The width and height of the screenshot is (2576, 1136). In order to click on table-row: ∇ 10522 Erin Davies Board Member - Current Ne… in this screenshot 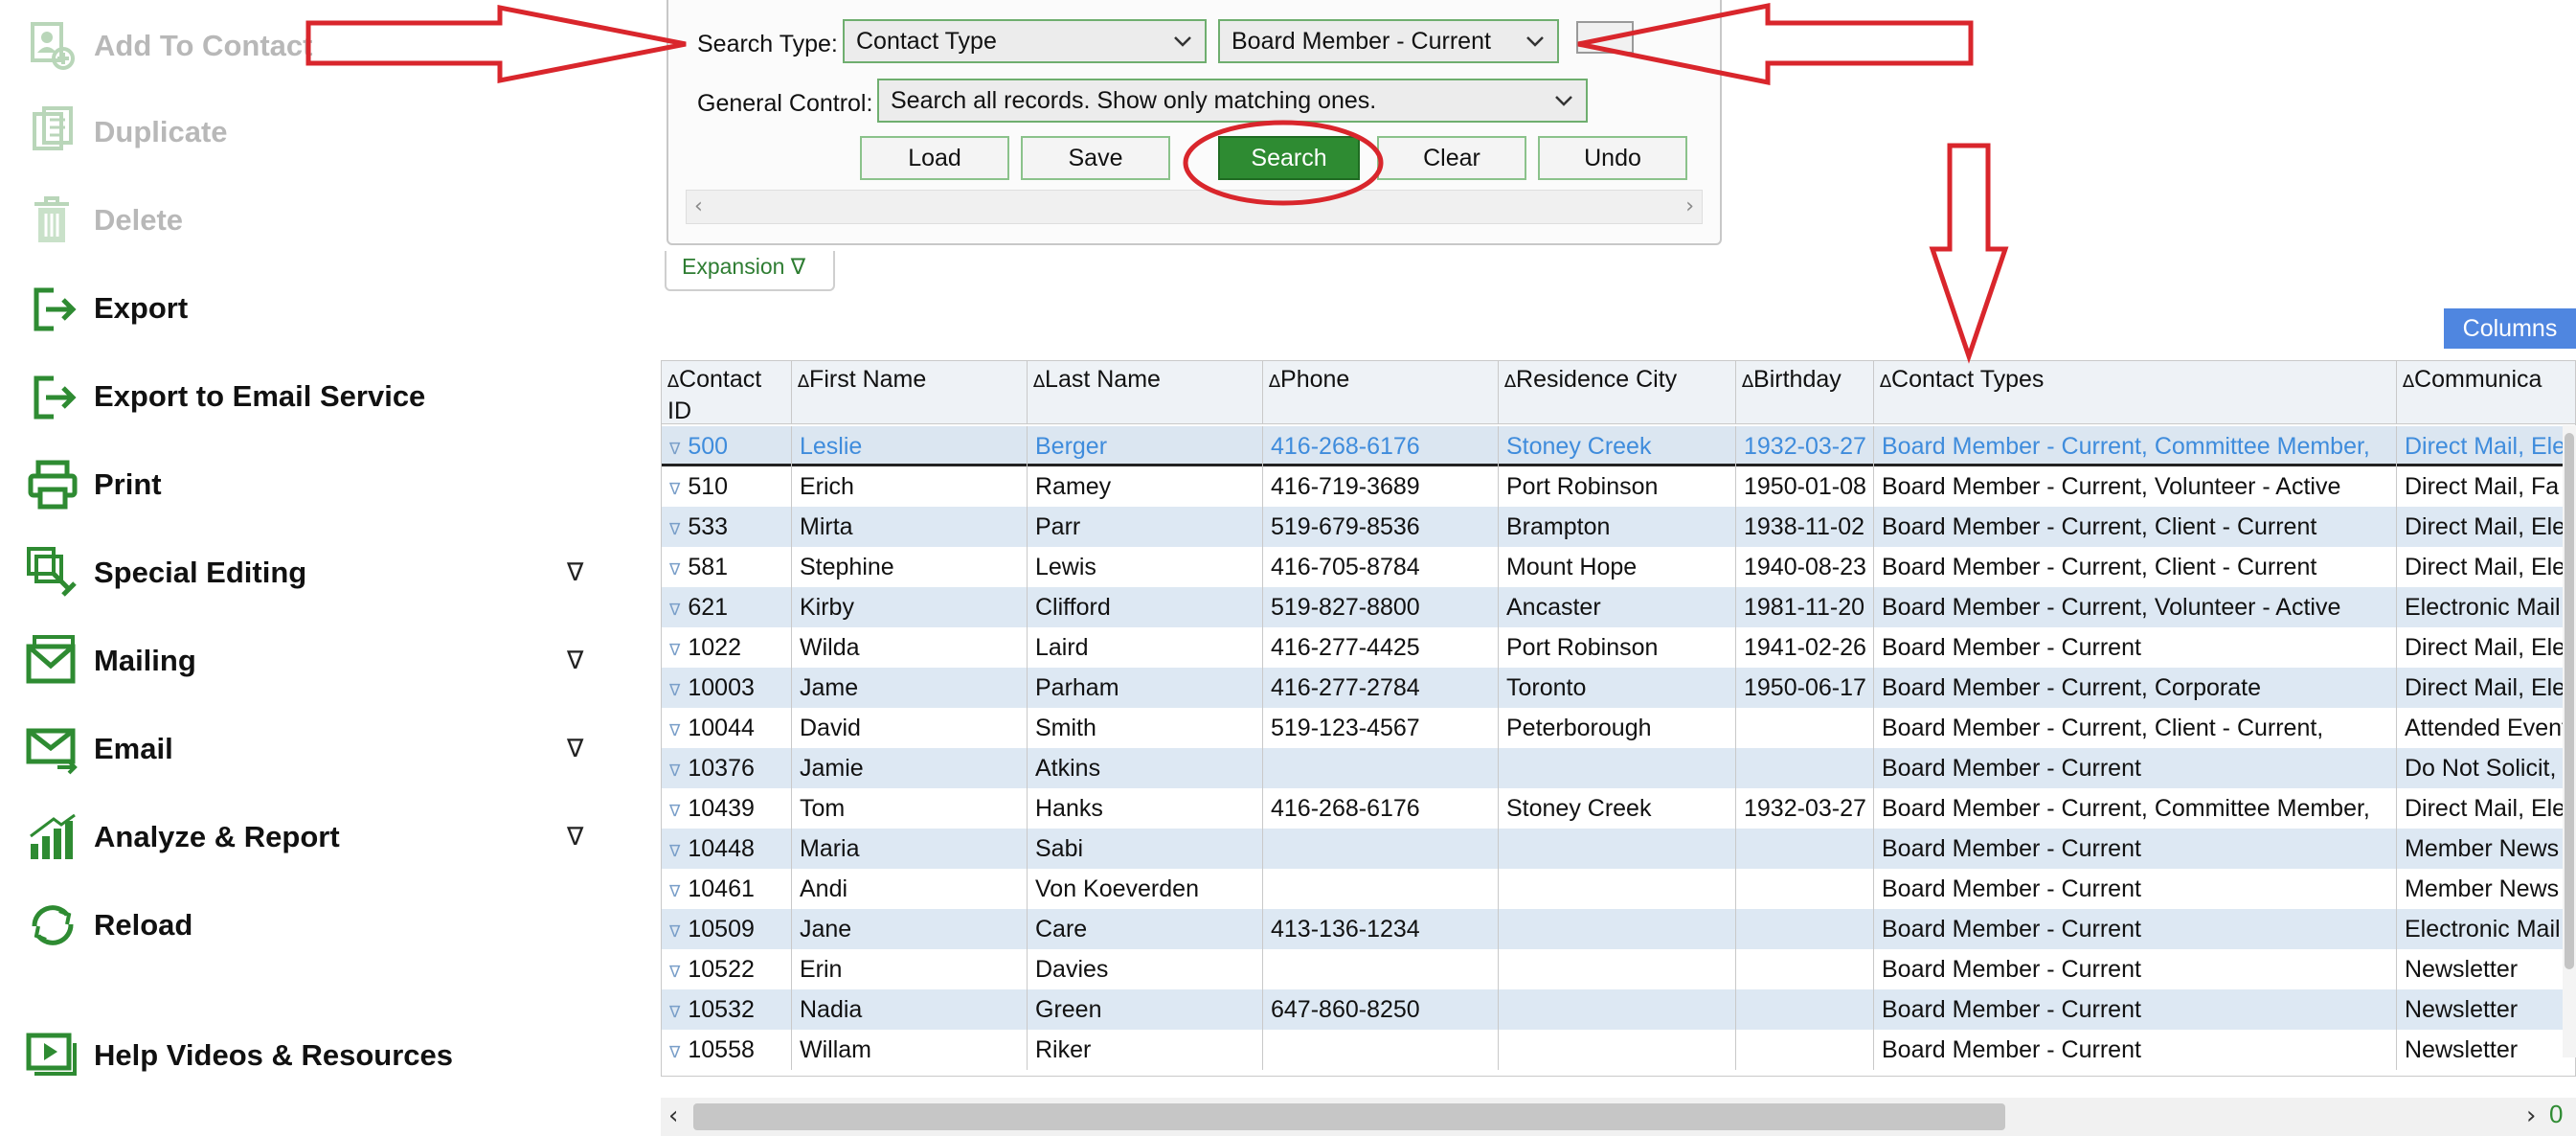, I will do `click(1618, 969)`.